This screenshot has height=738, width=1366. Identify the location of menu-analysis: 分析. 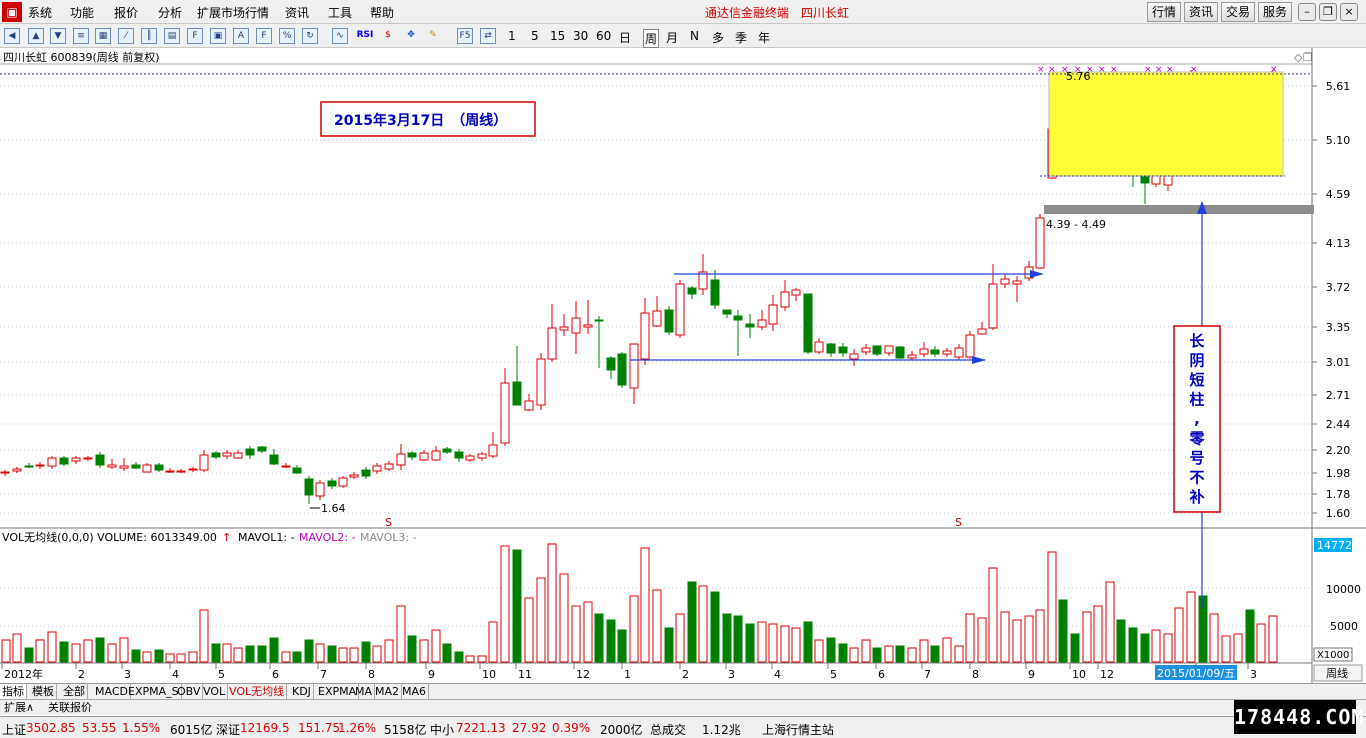
(170, 12).